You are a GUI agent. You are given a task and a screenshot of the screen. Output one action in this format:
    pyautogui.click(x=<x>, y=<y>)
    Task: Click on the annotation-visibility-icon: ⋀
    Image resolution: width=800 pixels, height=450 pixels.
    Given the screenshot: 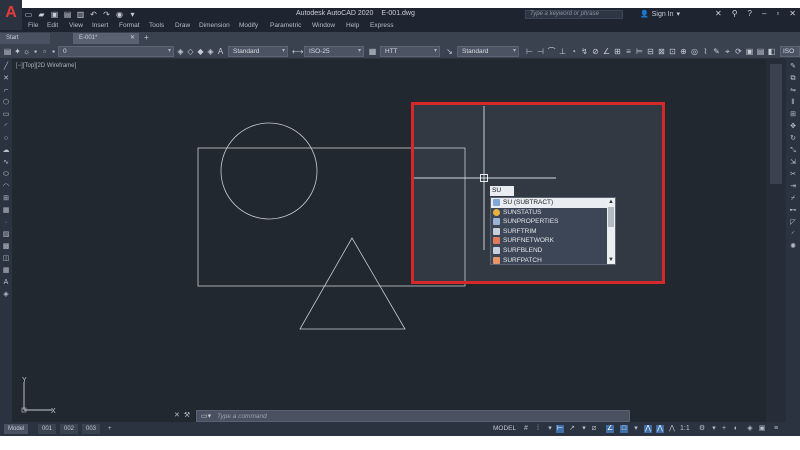 What is the action you would take?
    pyautogui.click(x=648, y=429)
    